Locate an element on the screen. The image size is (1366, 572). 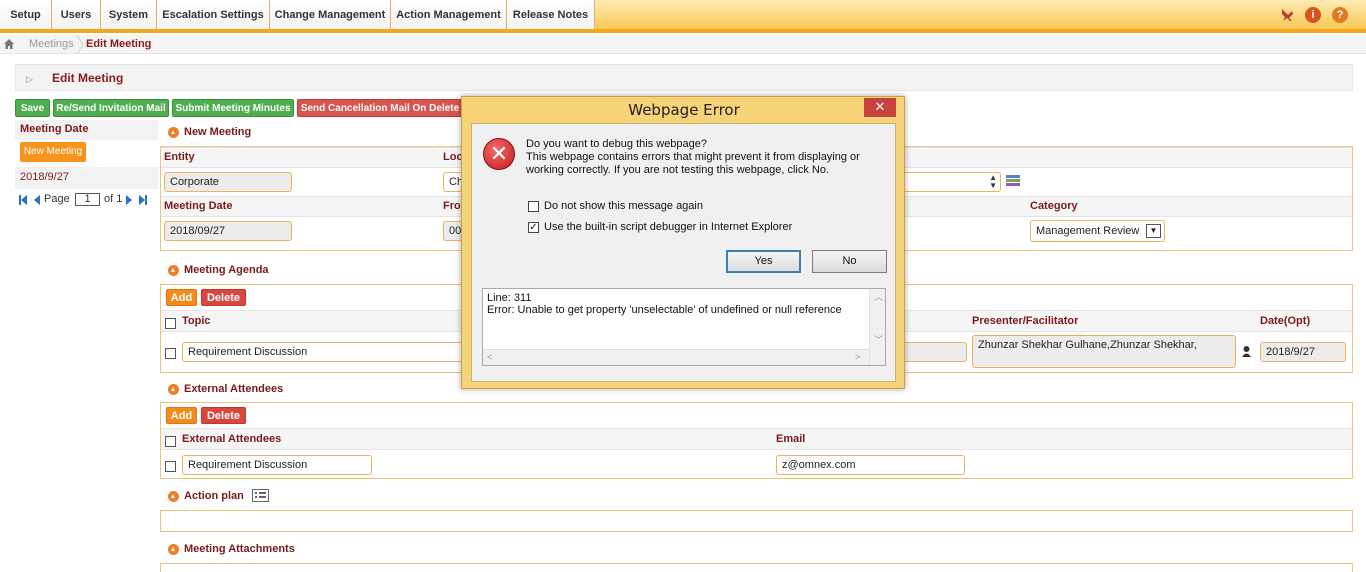
meeting-date-header: Meeting Date is located at coordinates (86, 130).